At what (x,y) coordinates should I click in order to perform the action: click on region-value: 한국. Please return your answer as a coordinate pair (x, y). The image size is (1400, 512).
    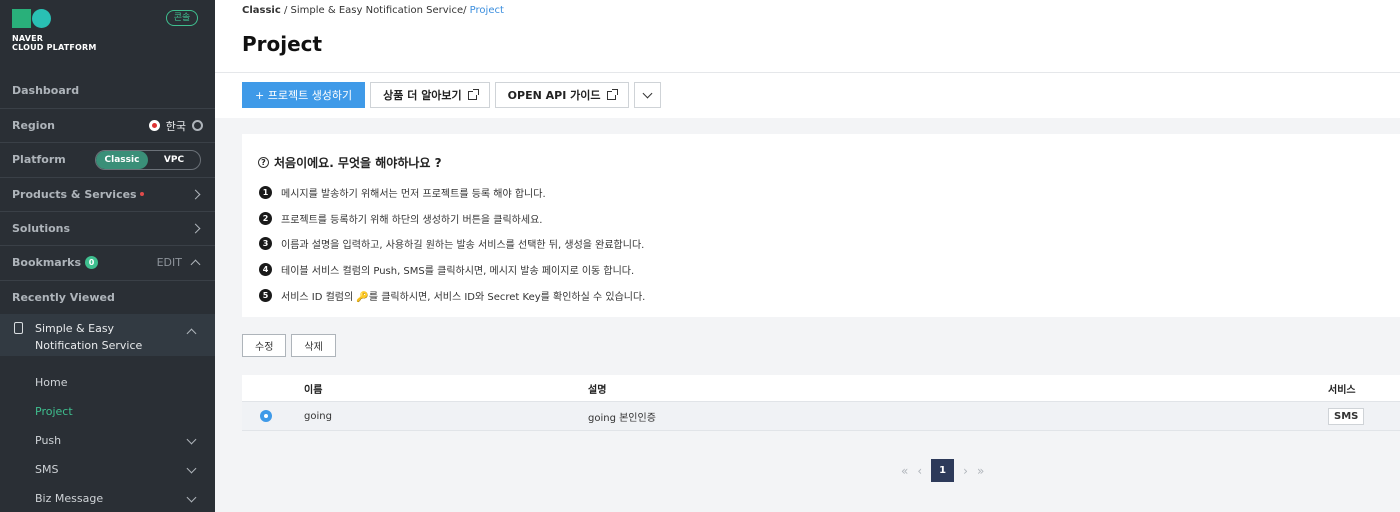
    Looking at the image, I should click on (175, 126).